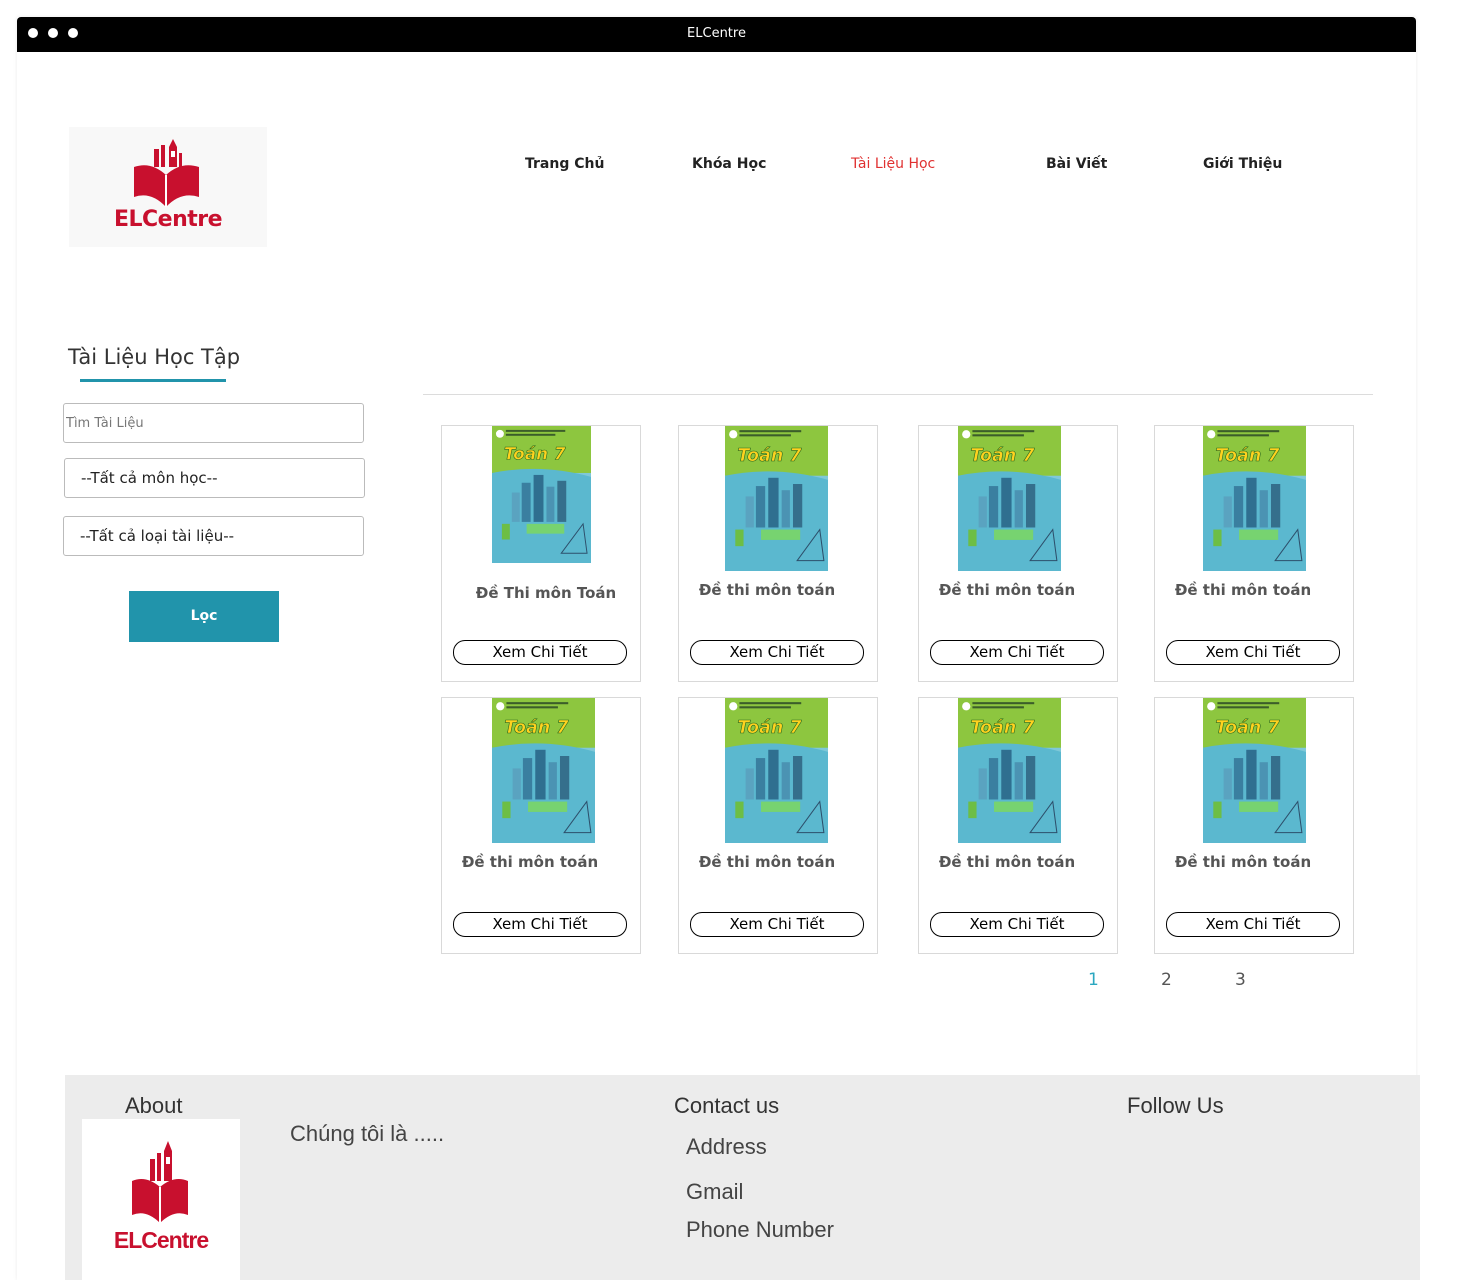  I want to click on nav-courses: Khóa Học, so click(729, 164).